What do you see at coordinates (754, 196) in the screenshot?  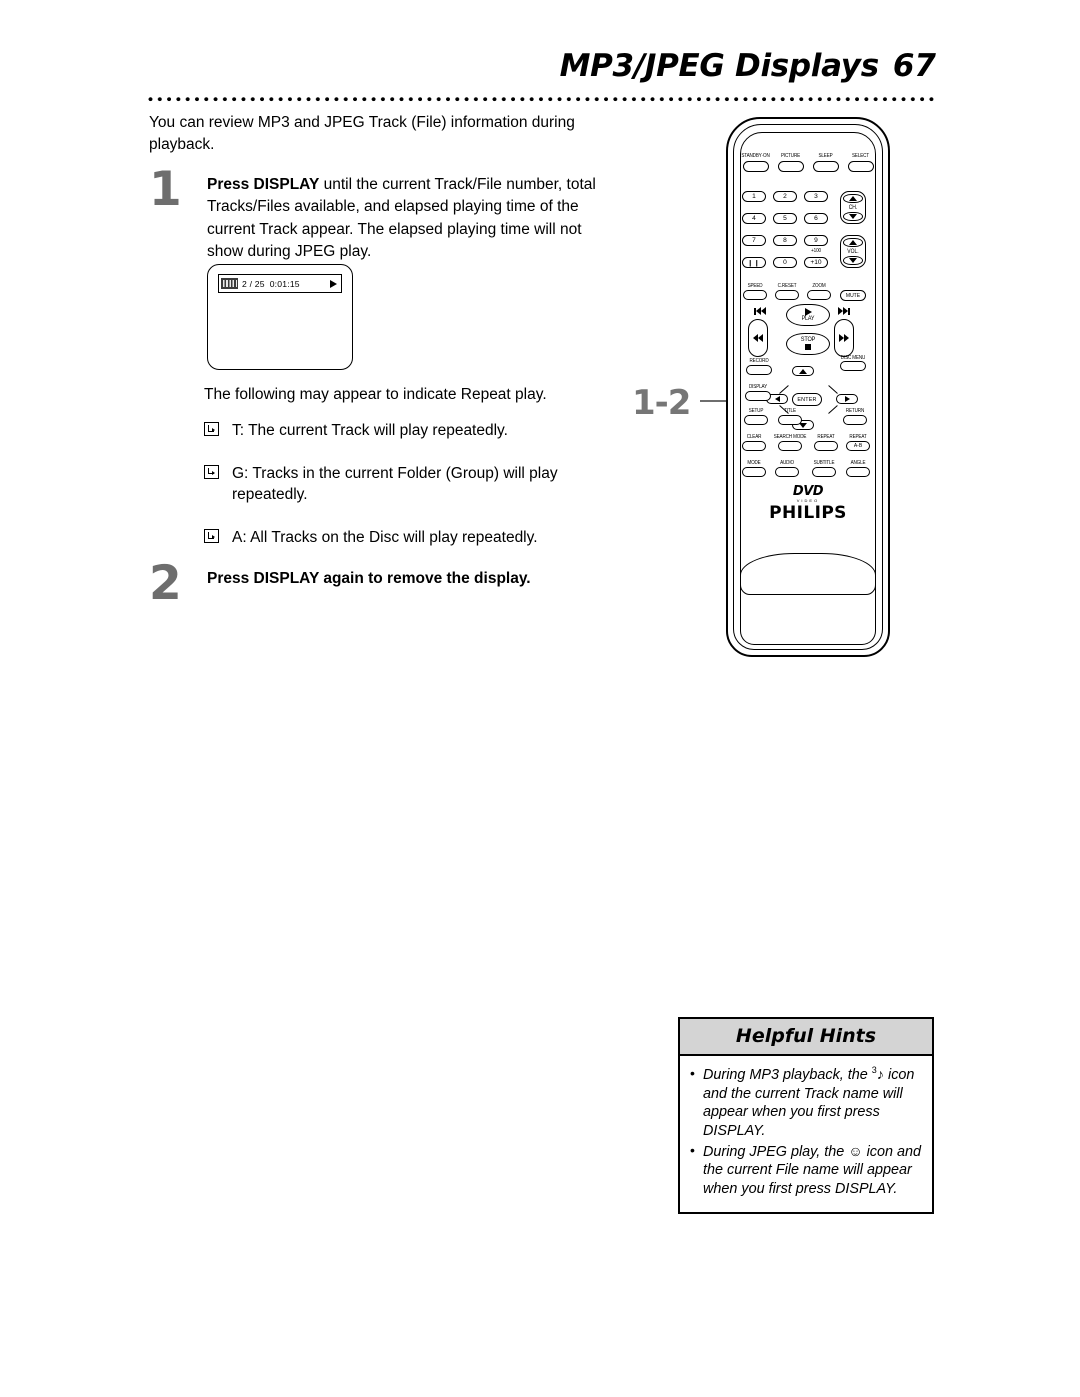 I see `remote-key-1: 1` at bounding box center [754, 196].